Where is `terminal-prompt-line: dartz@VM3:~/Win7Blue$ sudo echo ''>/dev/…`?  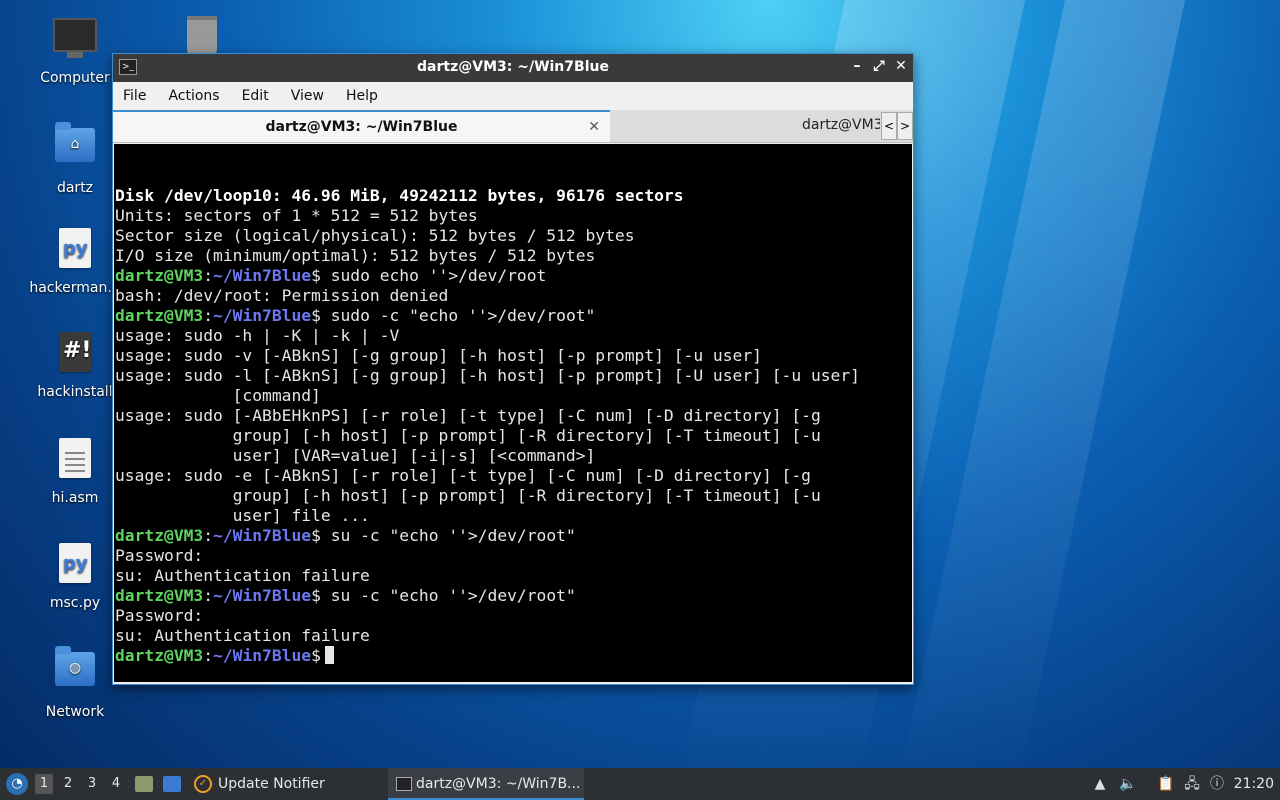 terminal-prompt-line: dartz@VM3:~/Win7Blue$ sudo echo ''>/dev/… is located at coordinates (487, 276).